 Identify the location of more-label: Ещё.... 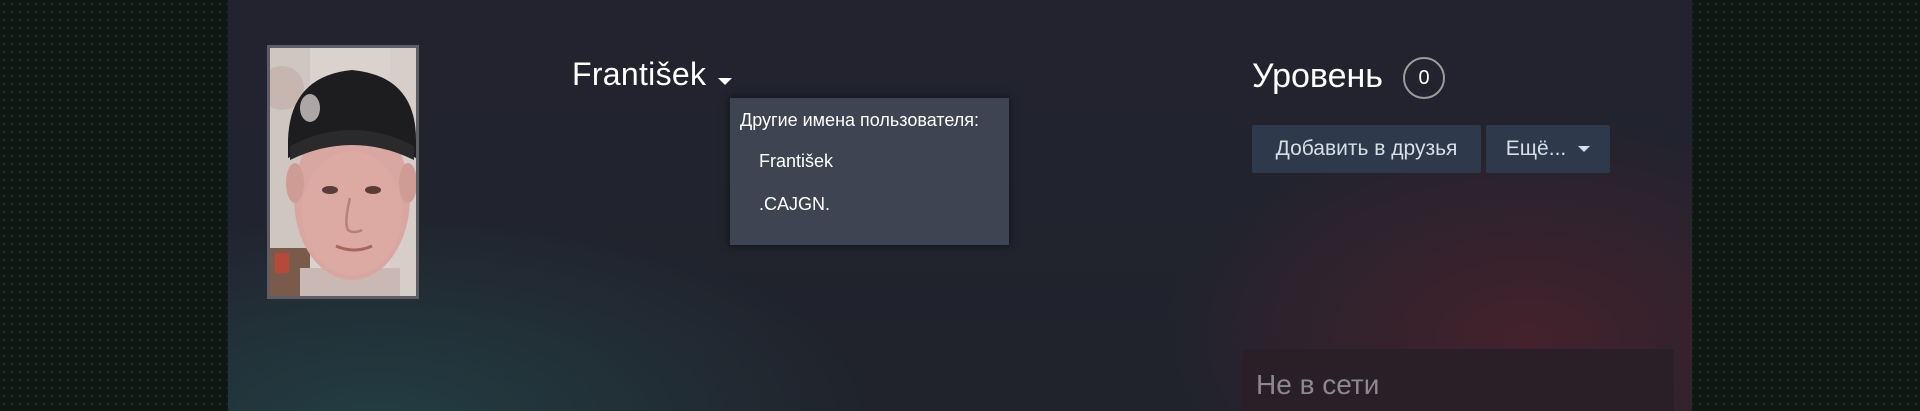
(1536, 148).